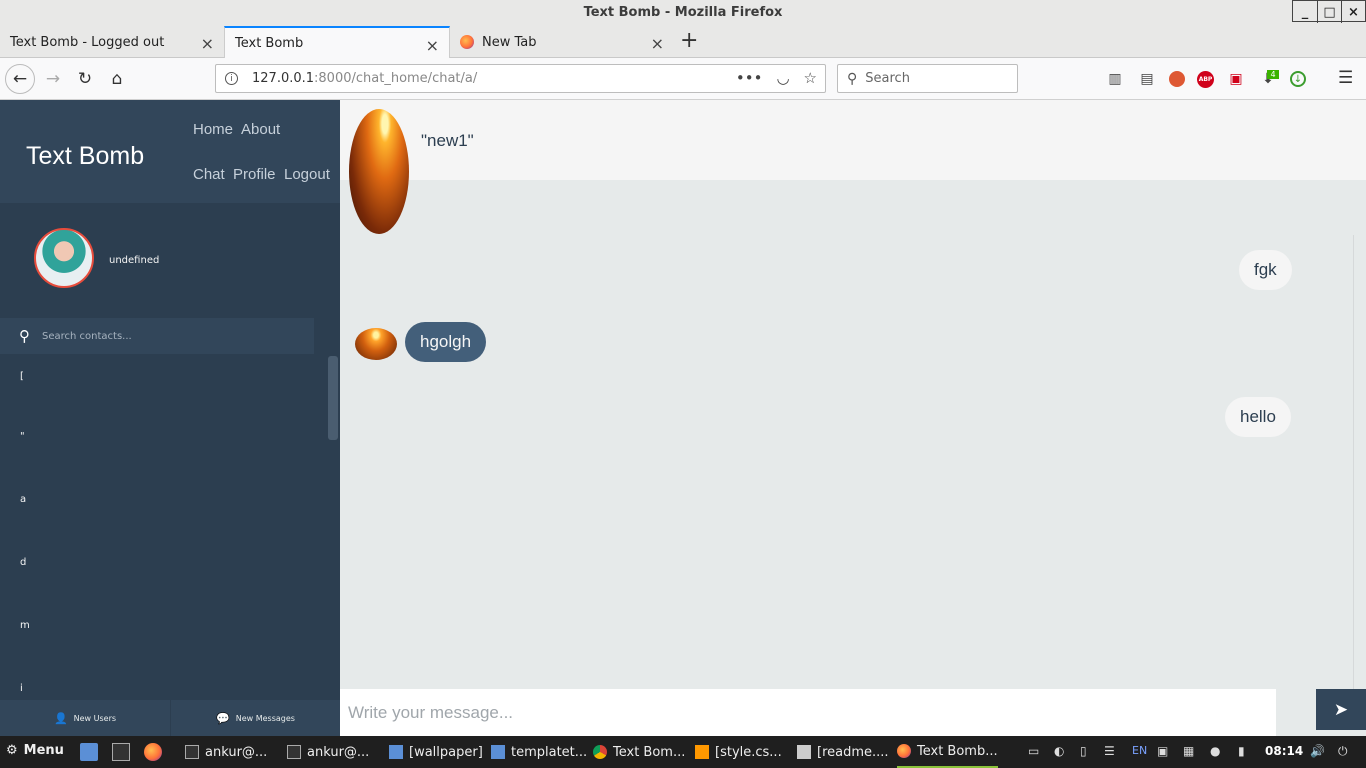  Describe the element at coordinates (1359, 462) in the screenshot. I see `messages-scrollbar` at that location.